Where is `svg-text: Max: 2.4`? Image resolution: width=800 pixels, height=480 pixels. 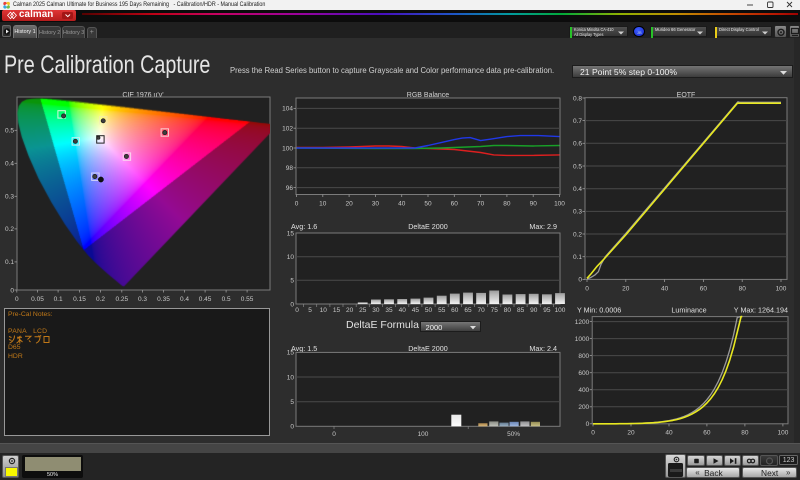
svg-text: Max: 2.4 is located at coordinates (543, 348).